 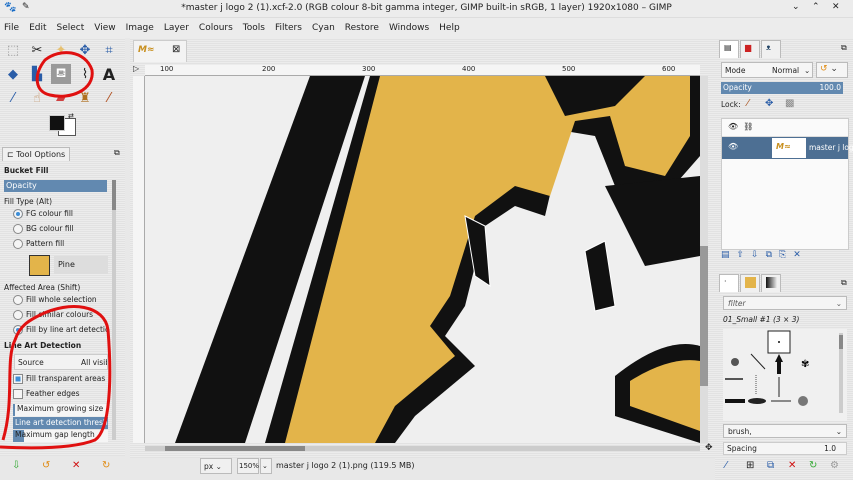 I want to click on pattern-swatch, so click(x=39, y=265).